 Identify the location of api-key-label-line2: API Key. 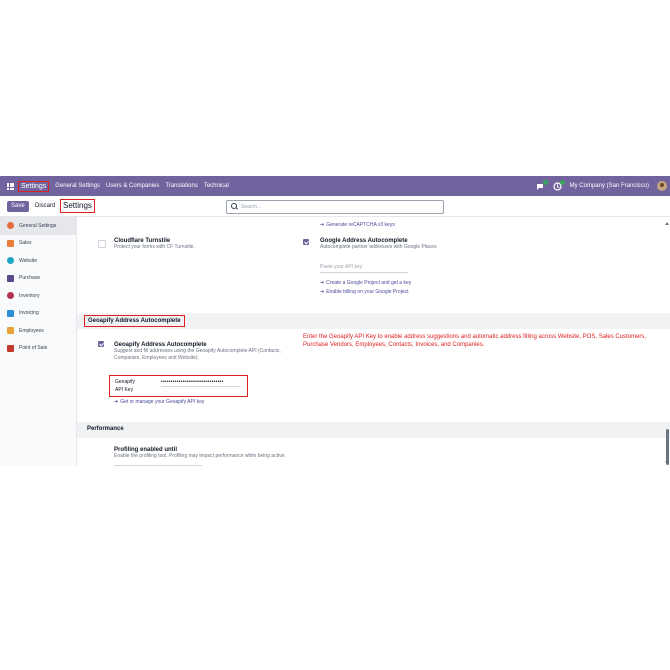
(124, 390).